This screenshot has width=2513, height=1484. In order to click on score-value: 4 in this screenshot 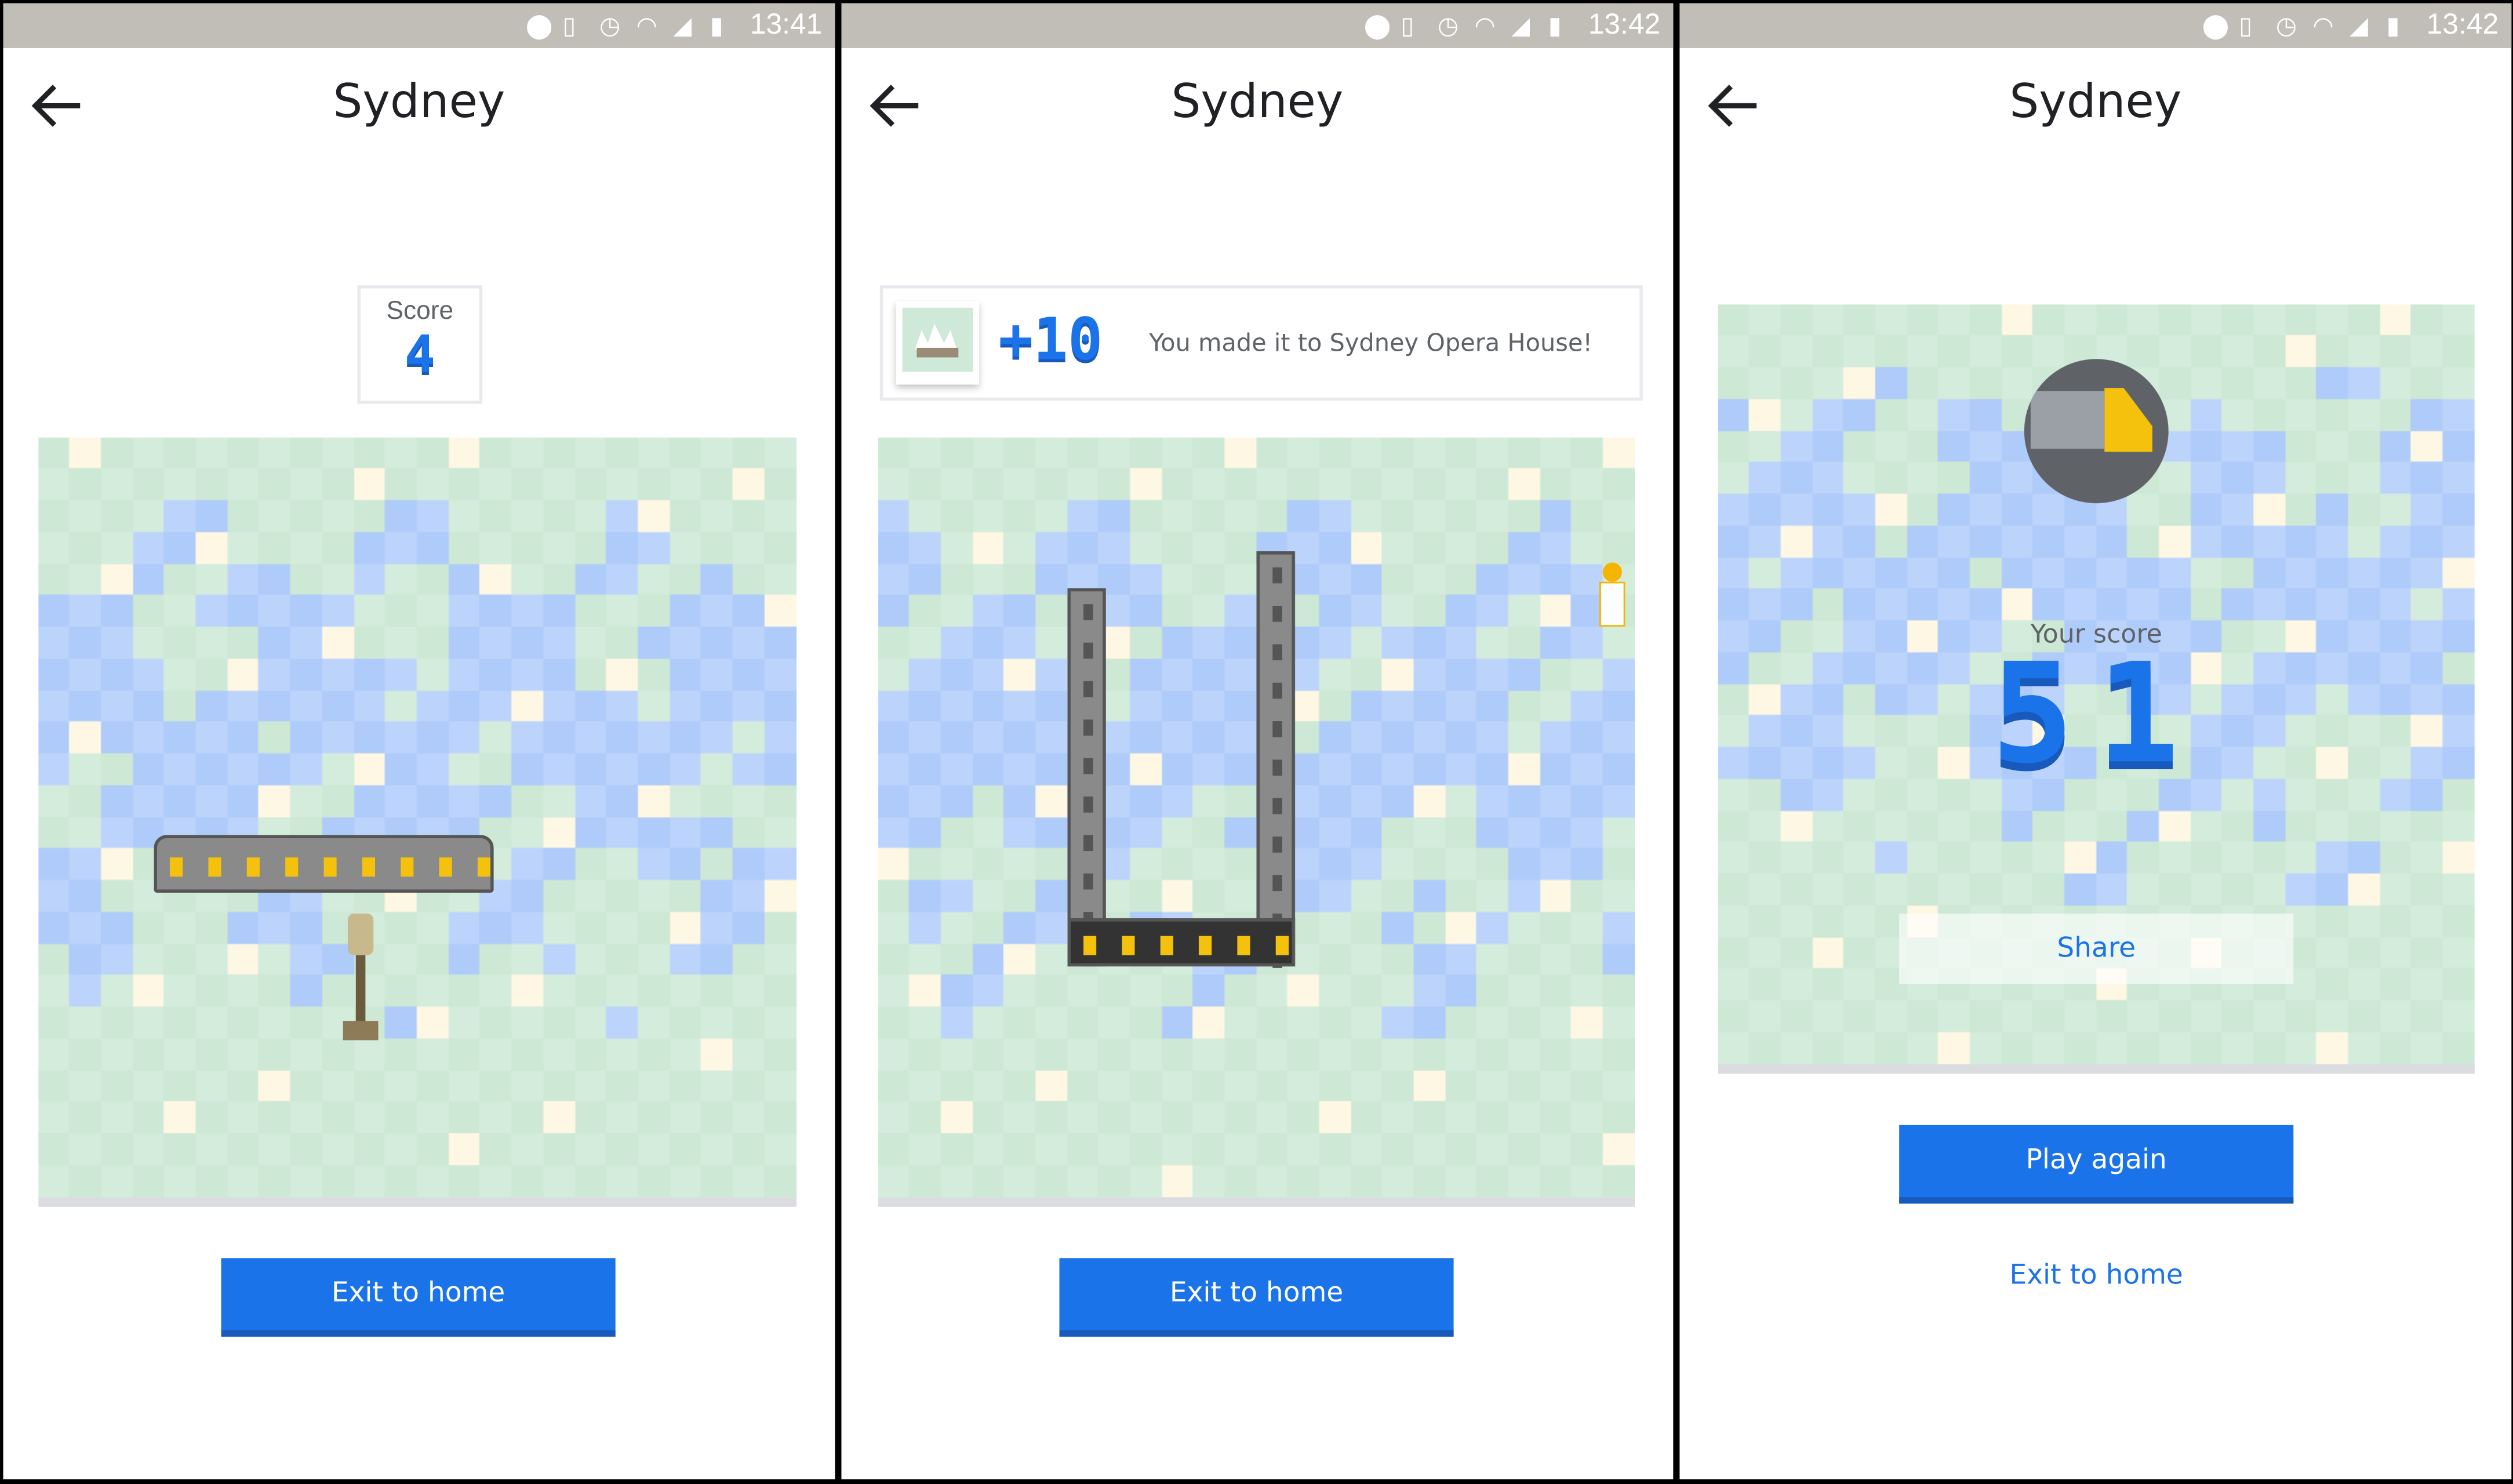, I will do `click(419, 354)`.